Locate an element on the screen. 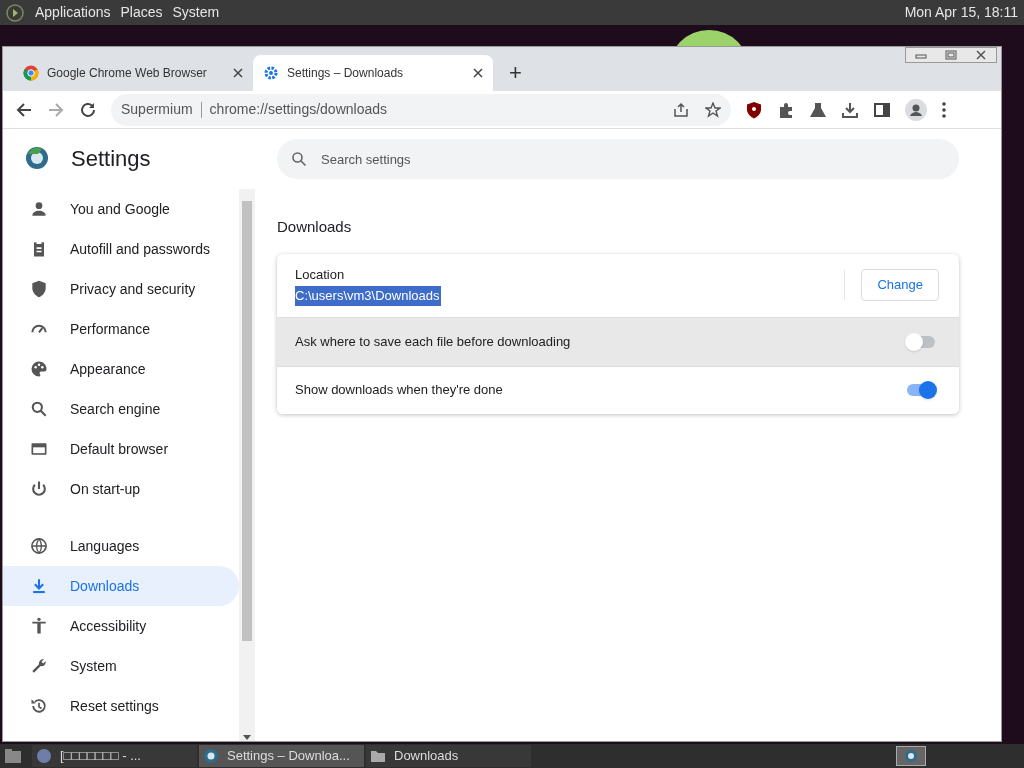  palette-icon is located at coordinates (39, 369).